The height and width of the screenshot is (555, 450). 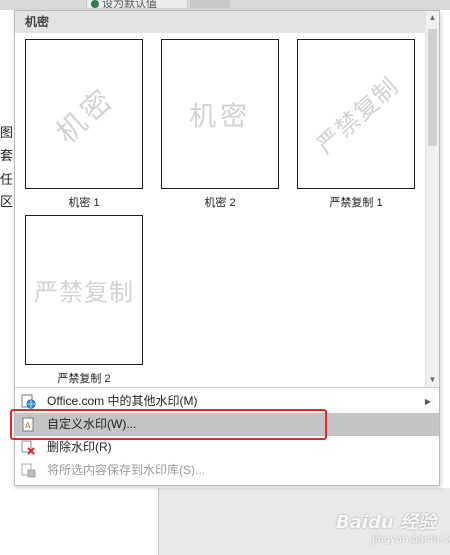 I want to click on set-default-label: 设为默认值, so click(x=129, y=4).